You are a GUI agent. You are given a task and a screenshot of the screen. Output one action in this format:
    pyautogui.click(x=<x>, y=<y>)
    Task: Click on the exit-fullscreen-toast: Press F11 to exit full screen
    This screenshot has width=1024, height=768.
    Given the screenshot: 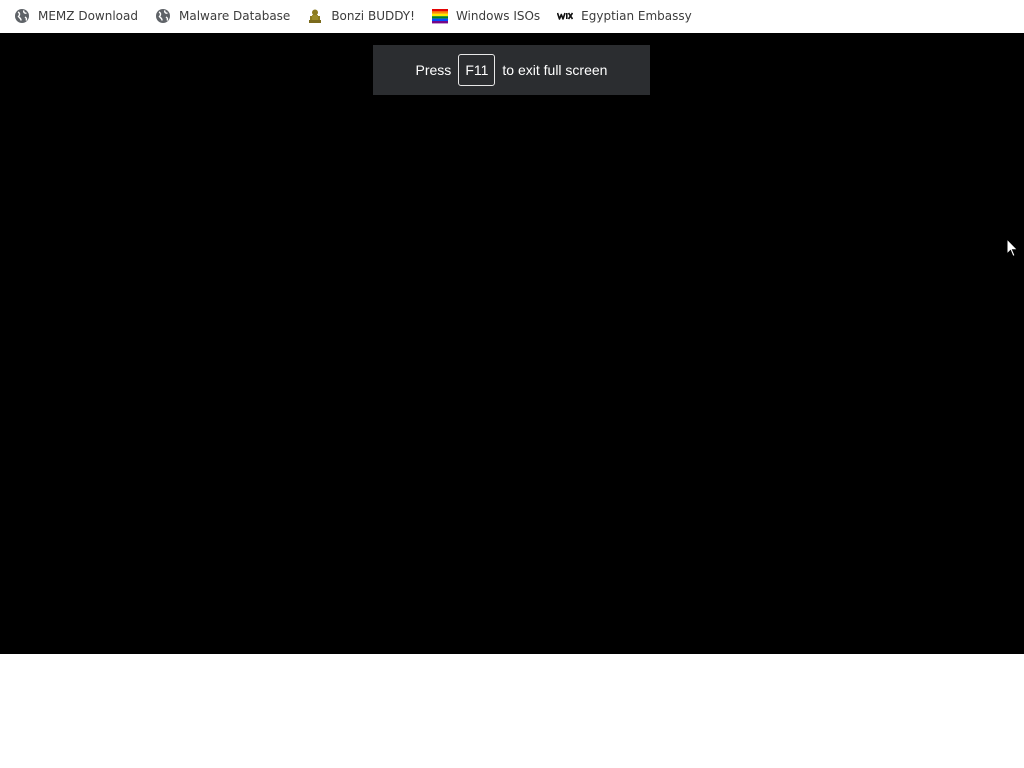 What is the action you would take?
    pyautogui.click(x=511, y=70)
    